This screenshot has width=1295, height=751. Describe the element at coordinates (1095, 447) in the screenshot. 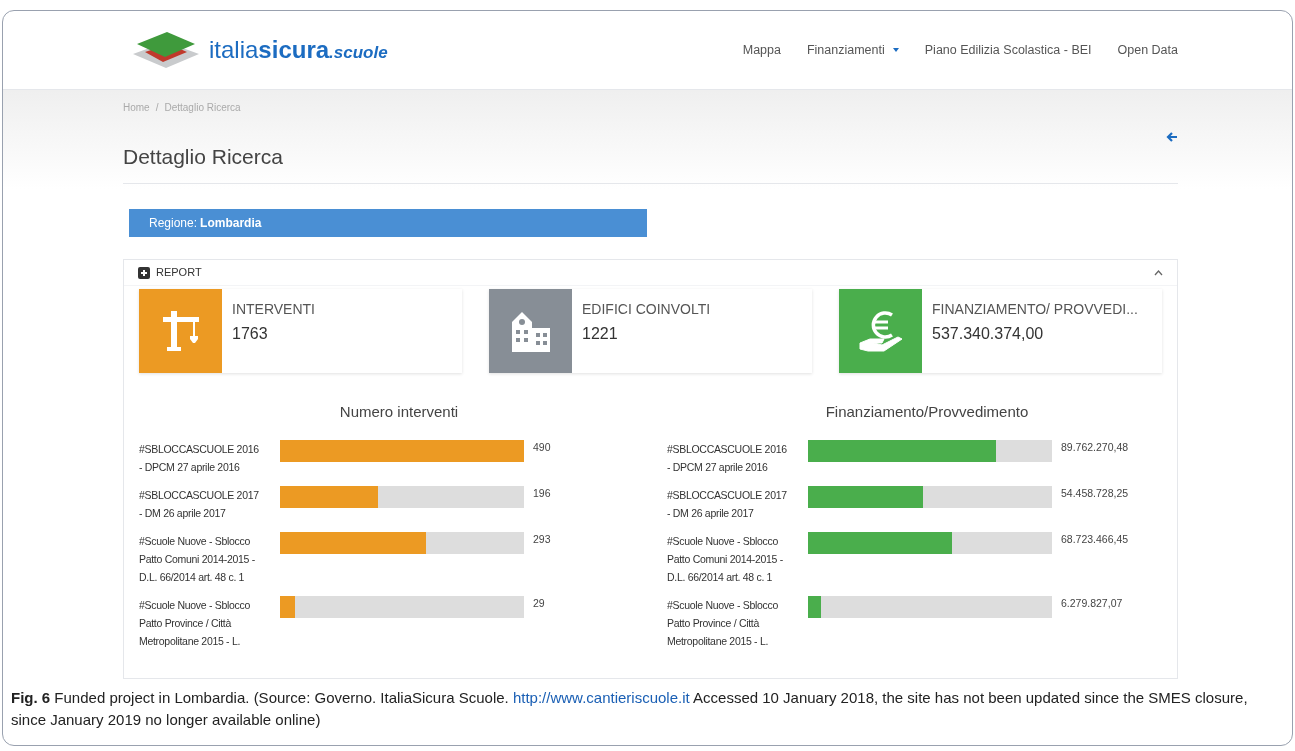

I see `bar-value: 89.762.270,48` at that location.